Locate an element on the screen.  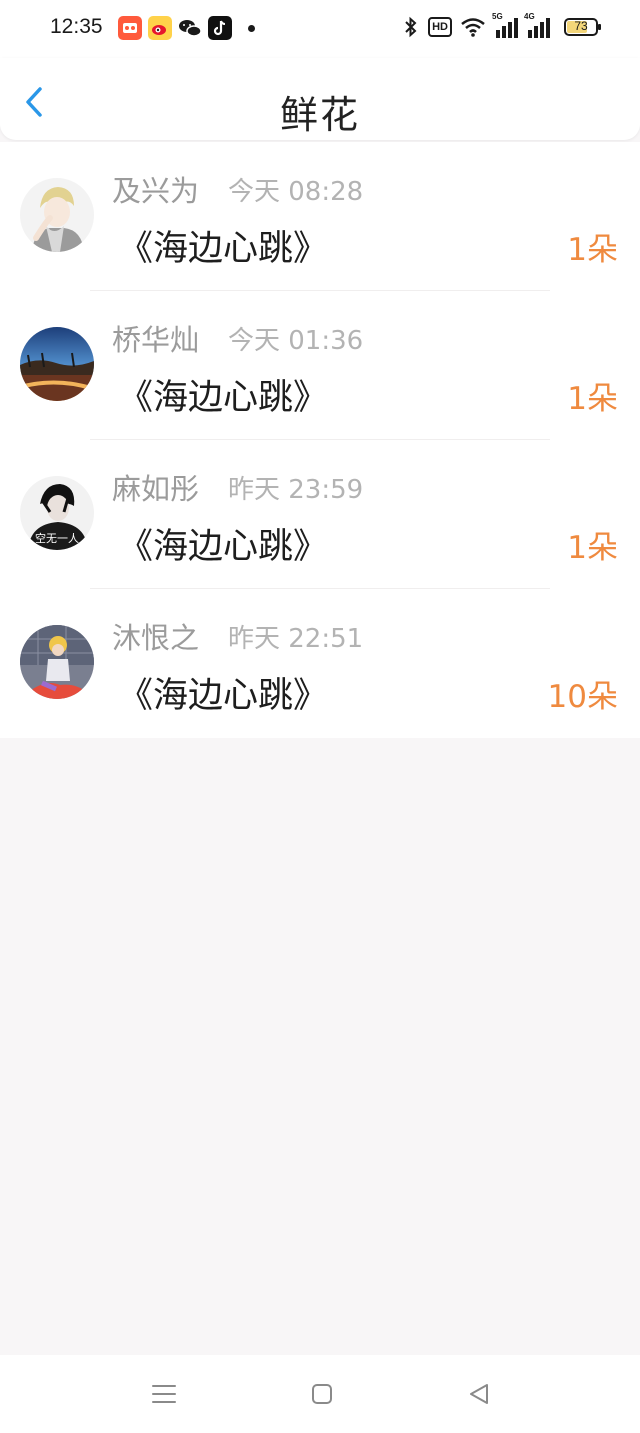
hd-voice-icon: HD is located at coordinates (440, 27).